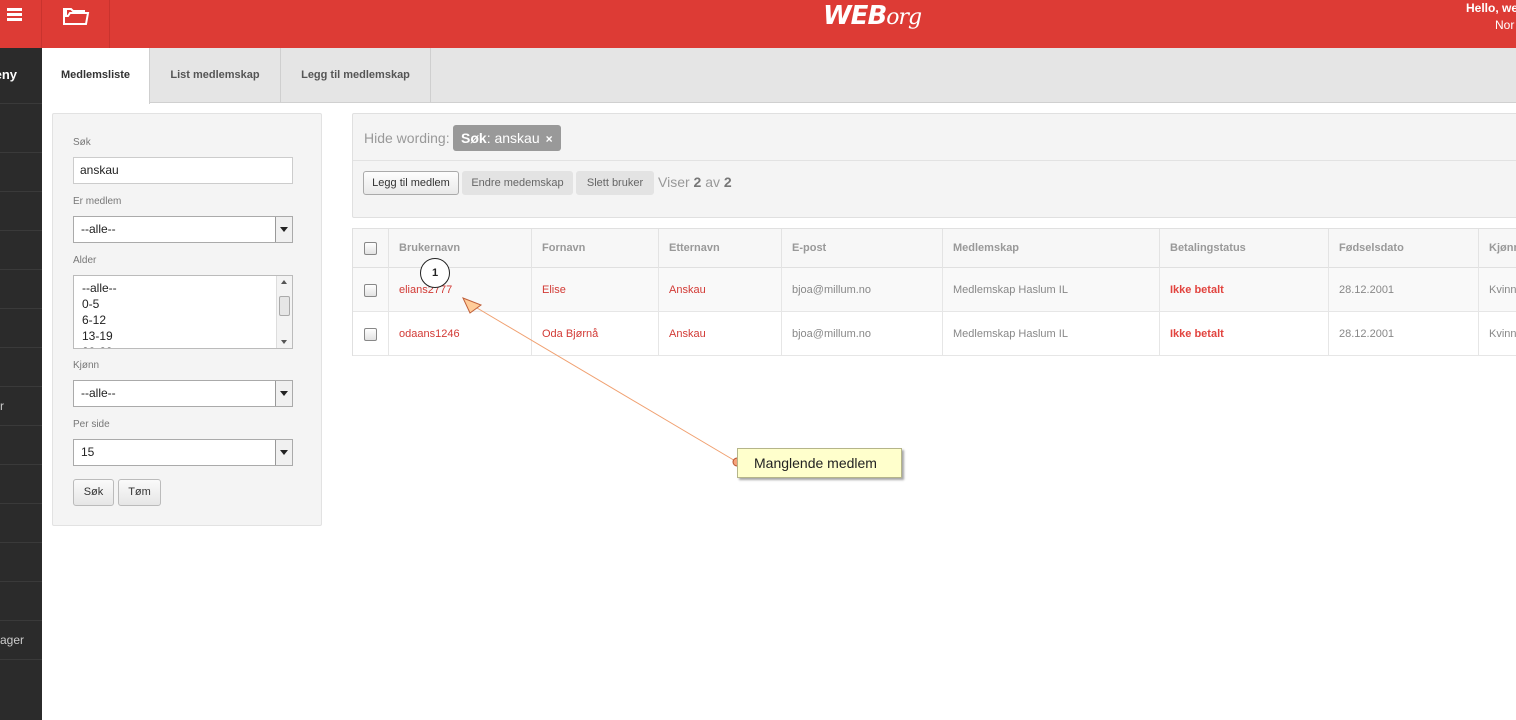 This screenshot has width=1516, height=720. I want to click on annotation-leader-line, so click(604, 383).